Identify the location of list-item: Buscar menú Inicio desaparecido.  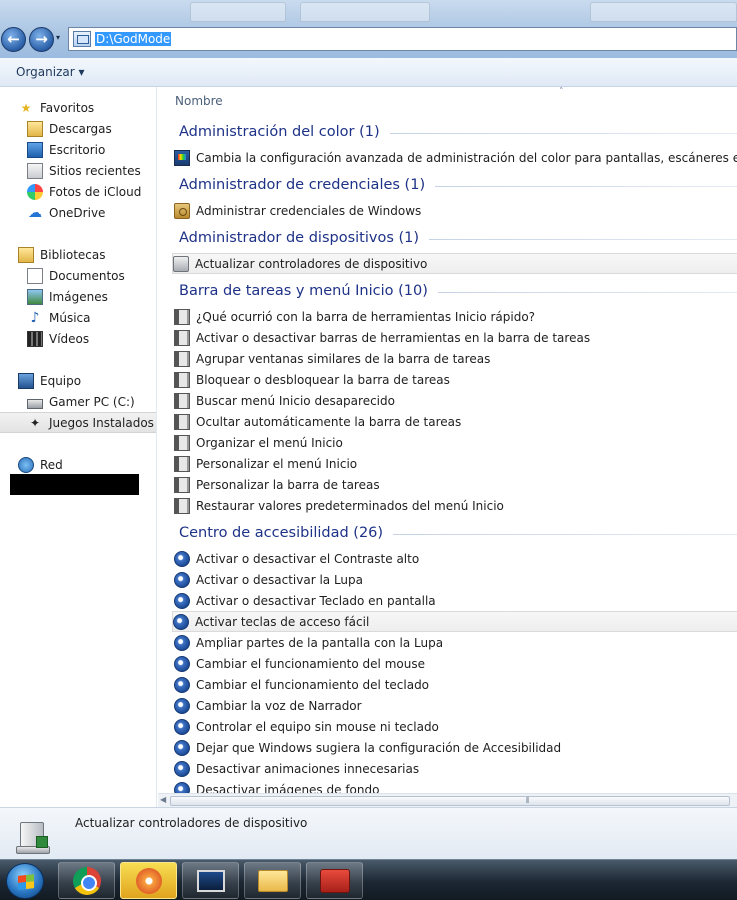
(455, 400).